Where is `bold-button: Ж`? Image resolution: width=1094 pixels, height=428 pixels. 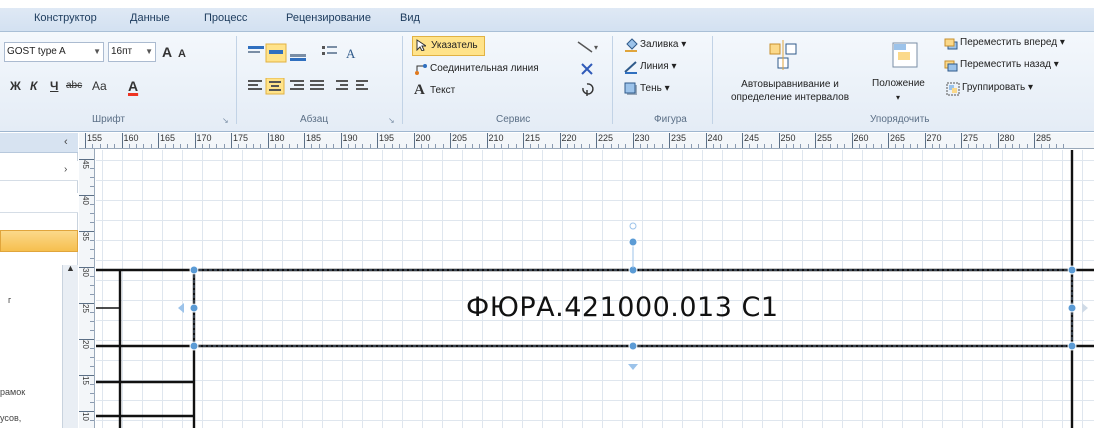
bold-button: Ж is located at coordinates (15, 86).